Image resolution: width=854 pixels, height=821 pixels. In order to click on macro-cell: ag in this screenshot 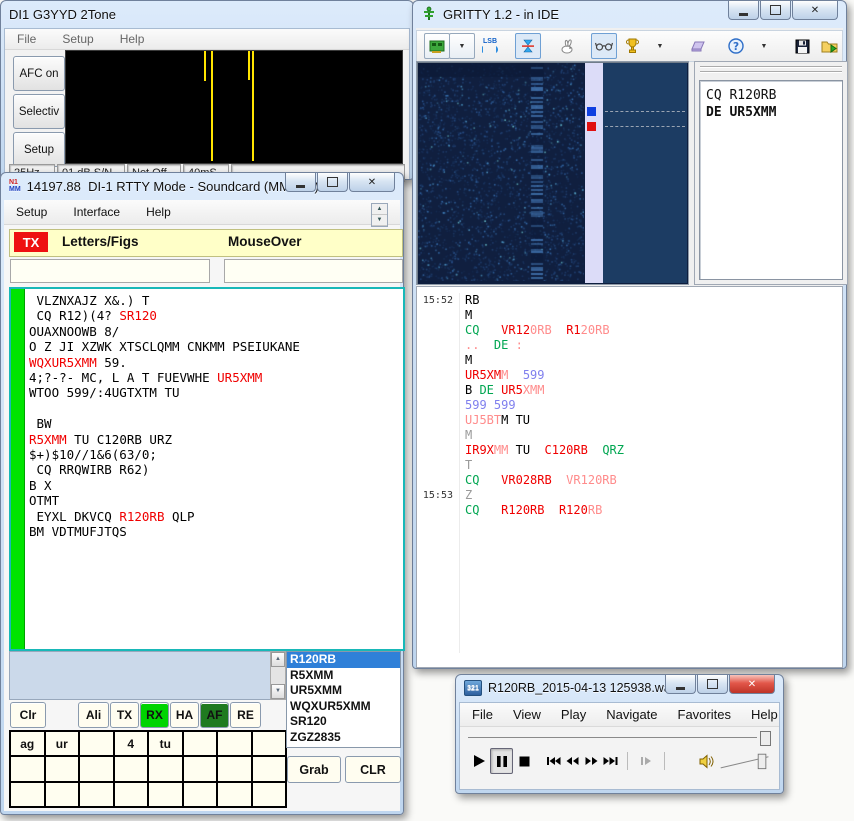, I will do `click(27, 744)`.